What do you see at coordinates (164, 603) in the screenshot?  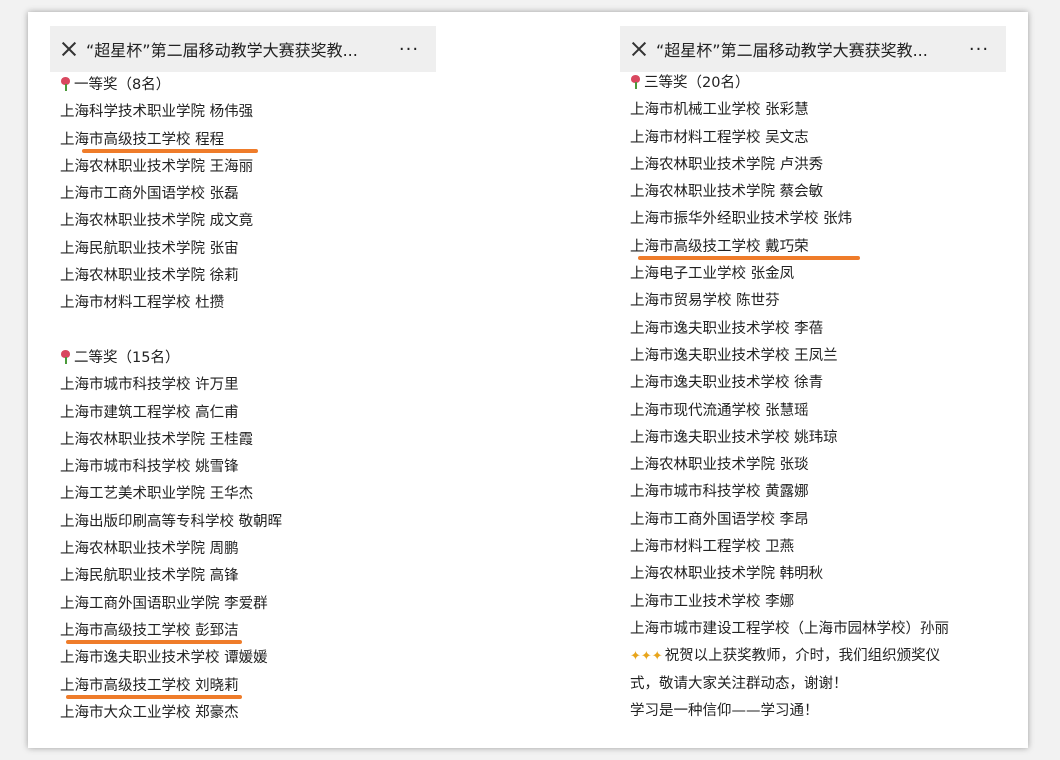 I see `list-item: 上海工商外国语职业学院 李爱群` at bounding box center [164, 603].